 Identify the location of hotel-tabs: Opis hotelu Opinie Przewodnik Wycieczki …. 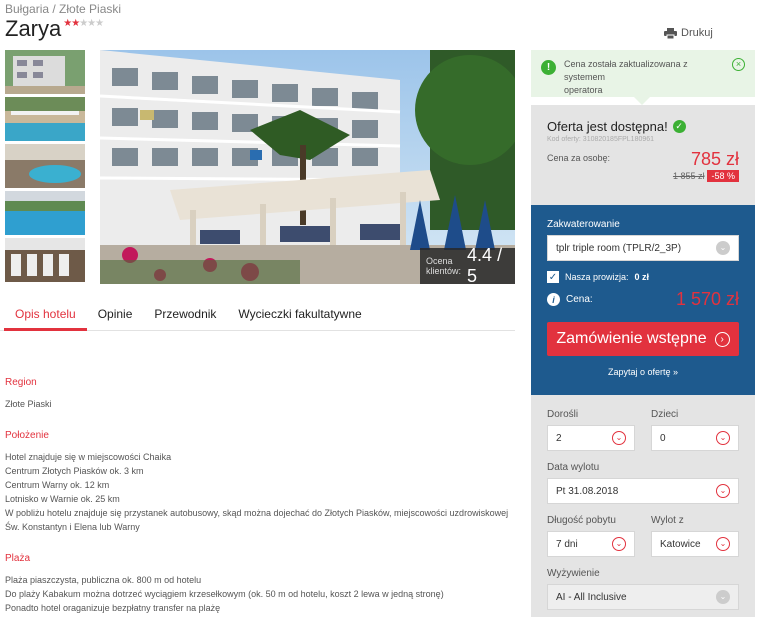
(257, 317).